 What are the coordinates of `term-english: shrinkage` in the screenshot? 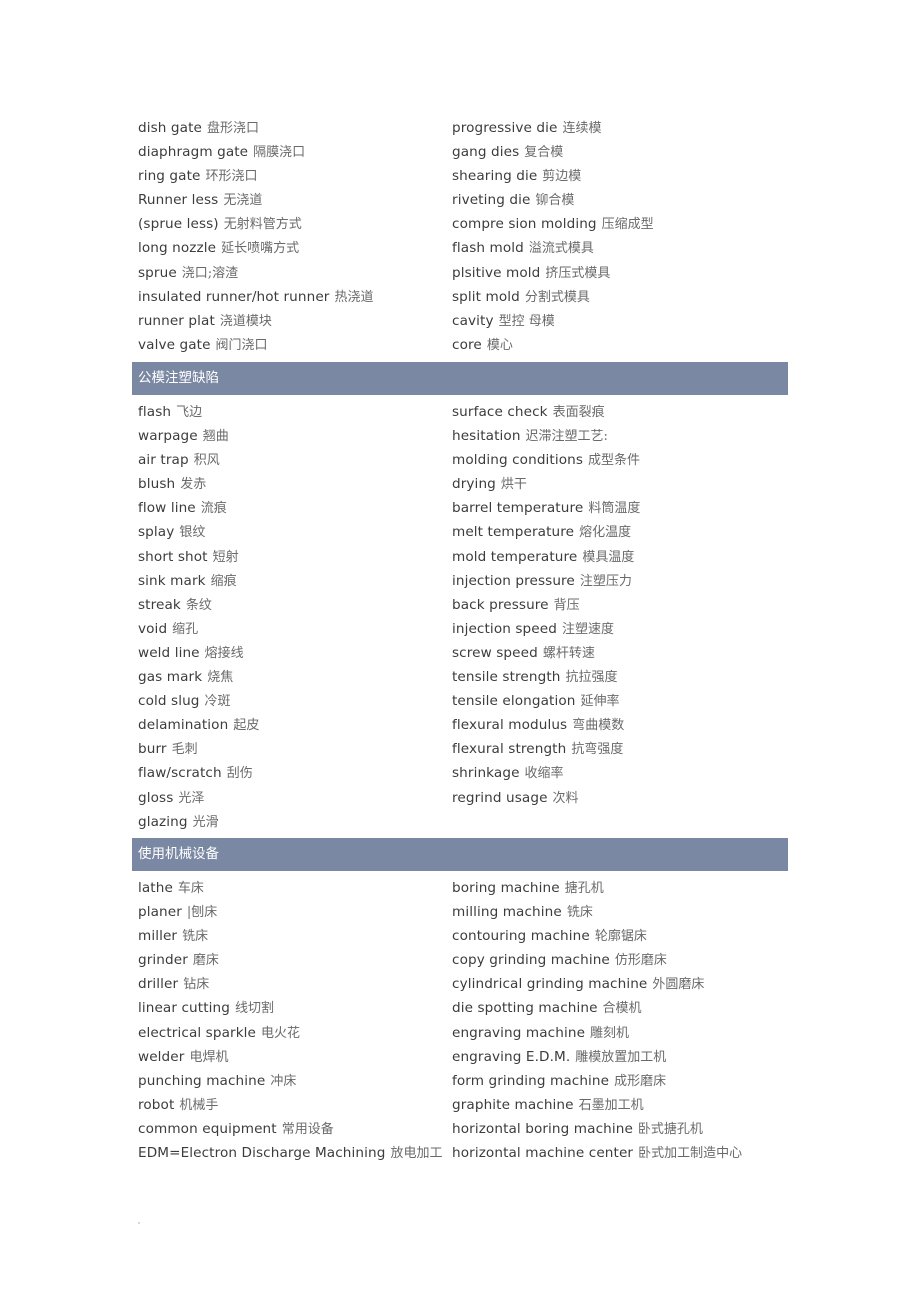 It's located at (486, 773).